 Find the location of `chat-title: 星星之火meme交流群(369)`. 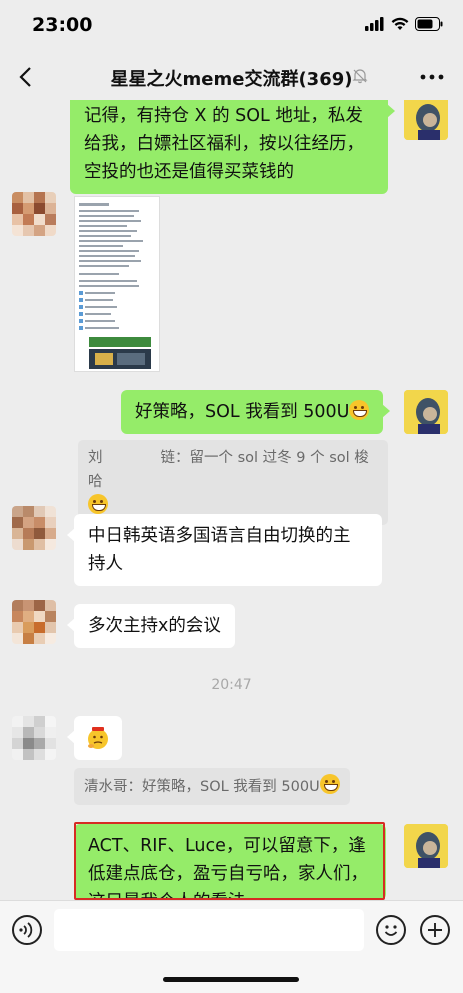

chat-title: 星星之火meme交流群(369) is located at coordinates (231, 79).